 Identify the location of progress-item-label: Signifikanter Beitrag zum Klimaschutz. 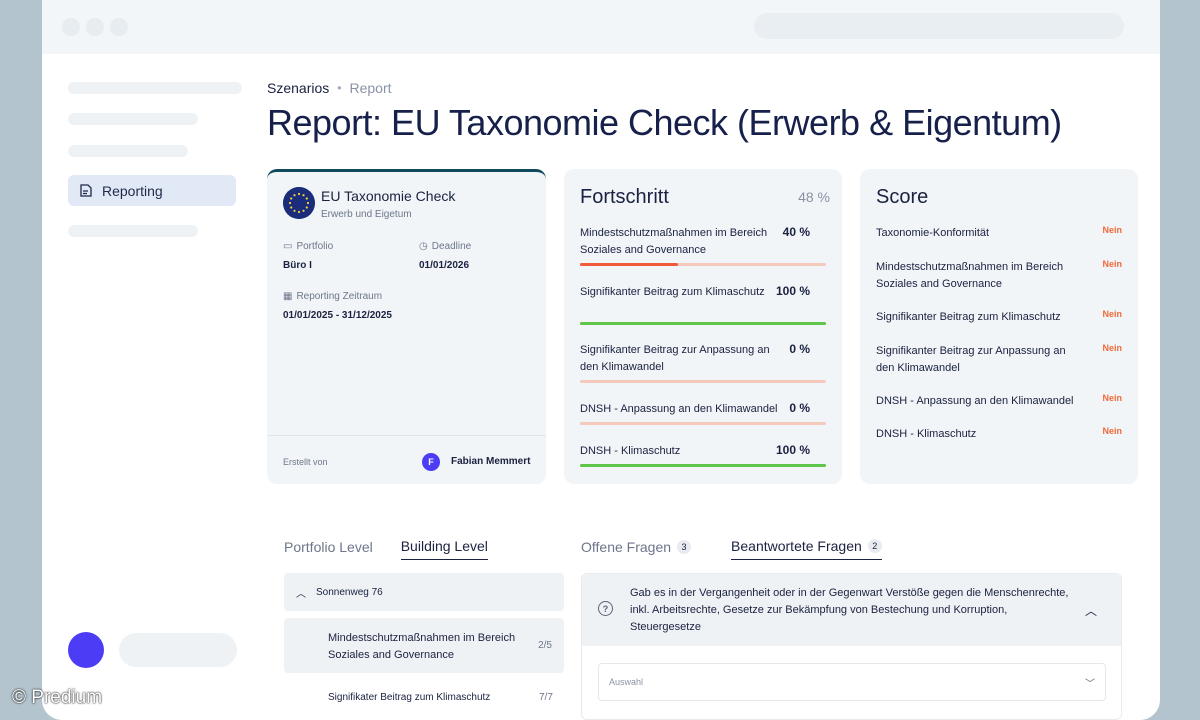
(672, 292).